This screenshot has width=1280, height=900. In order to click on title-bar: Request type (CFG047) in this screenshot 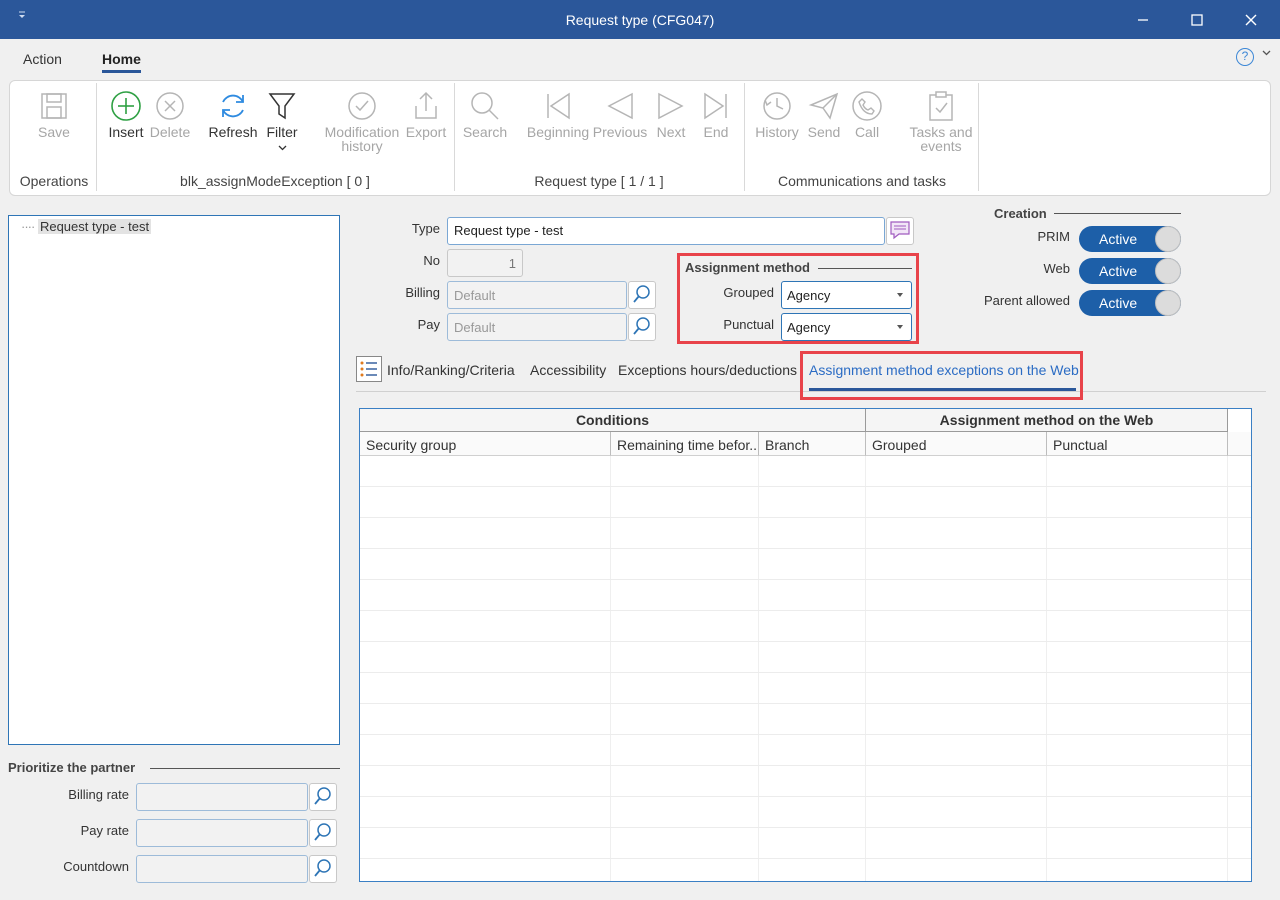, I will do `click(640, 19)`.